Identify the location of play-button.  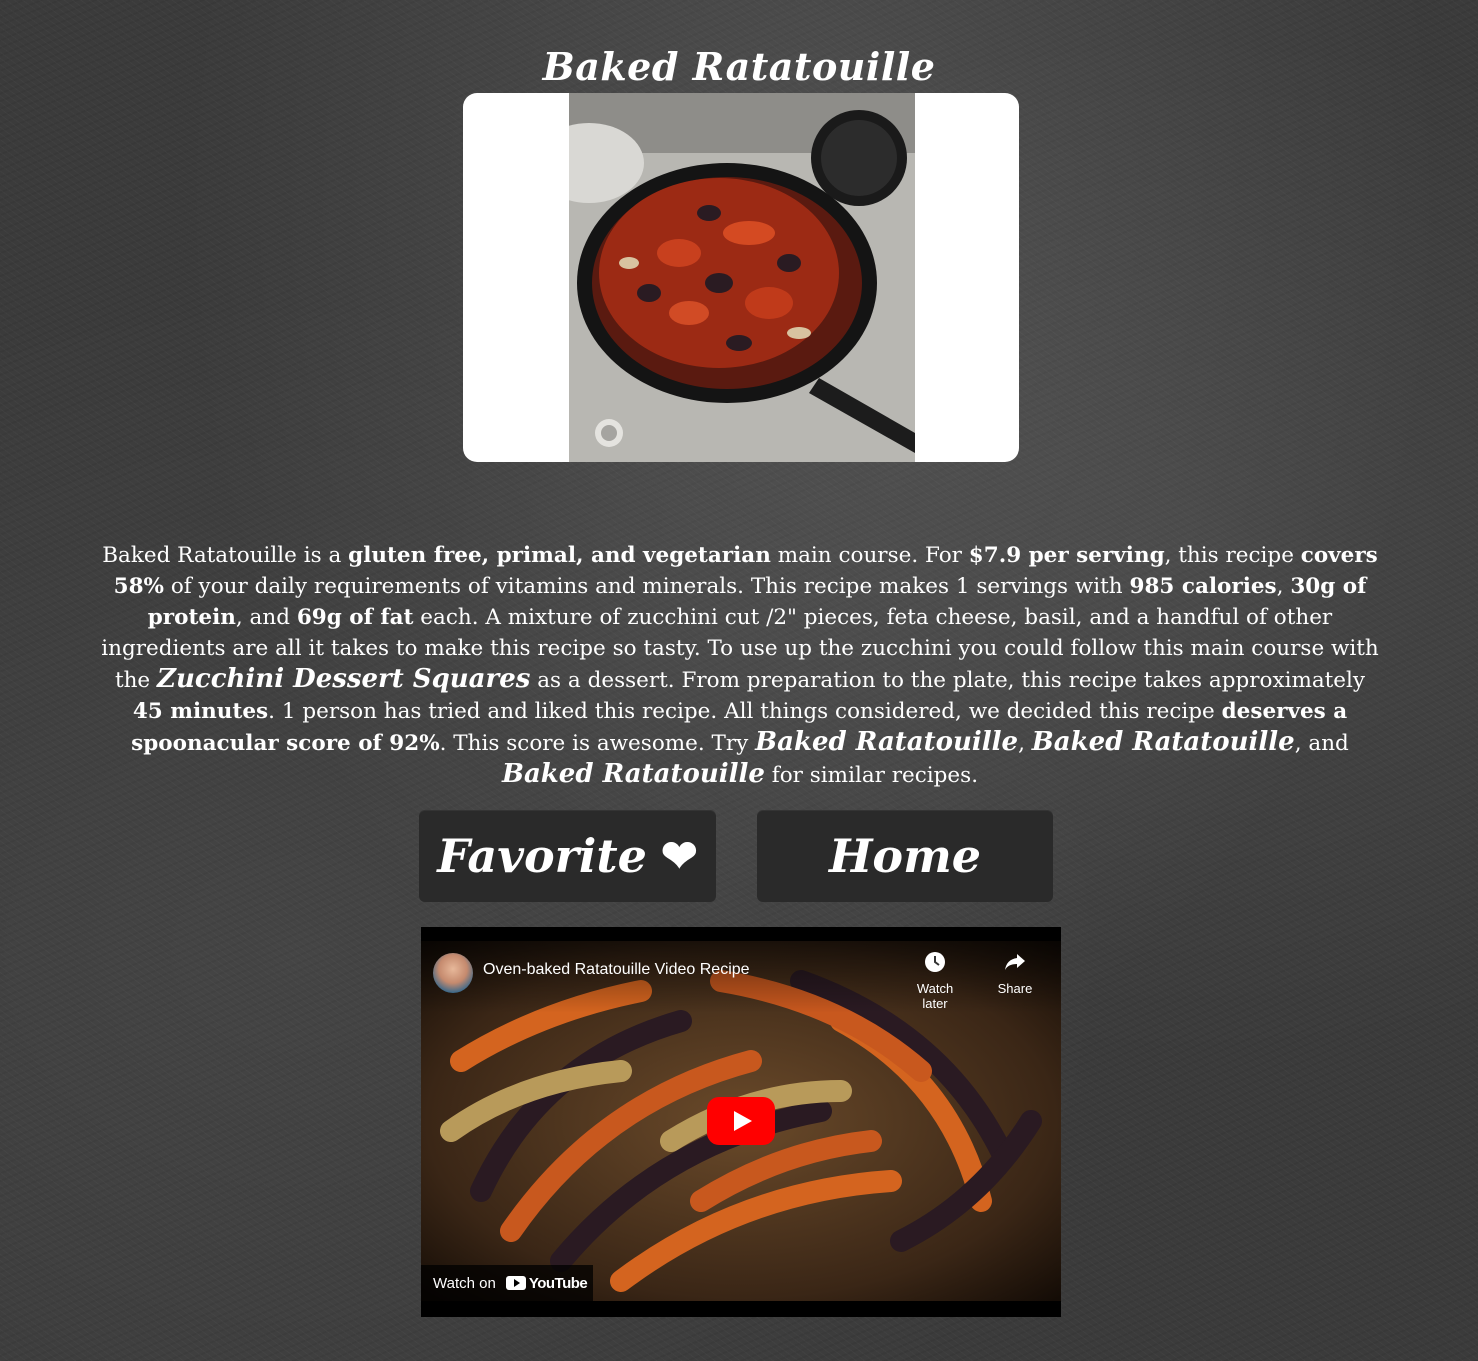
(741, 1121).